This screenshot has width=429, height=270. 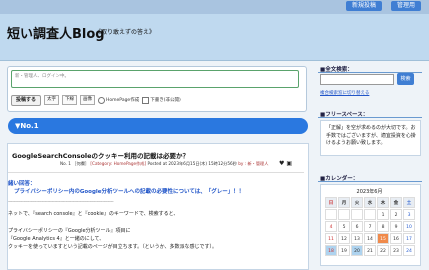 What do you see at coordinates (56, 32) in the screenshot?
I see `site-title: 短い調査人Blog` at bounding box center [56, 32].